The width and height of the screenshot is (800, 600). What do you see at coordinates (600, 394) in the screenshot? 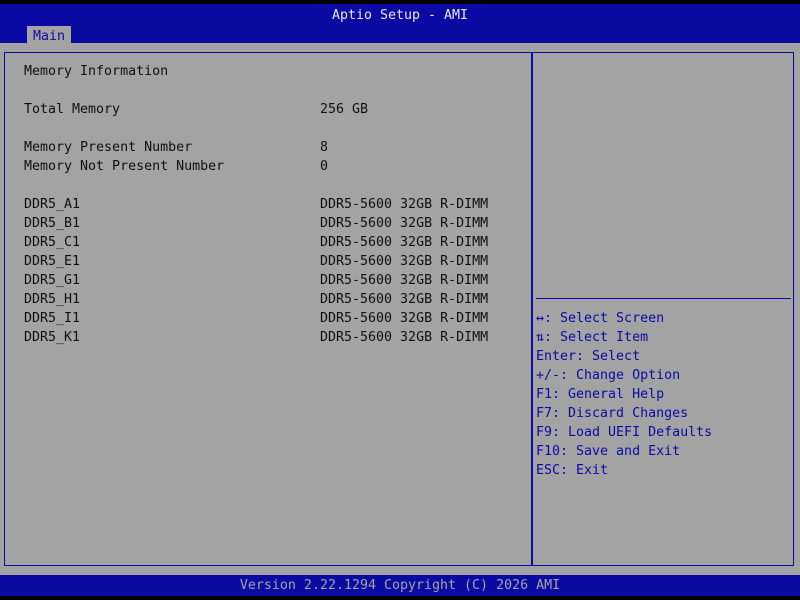
I see `help-general-help: F1: General Help` at bounding box center [600, 394].